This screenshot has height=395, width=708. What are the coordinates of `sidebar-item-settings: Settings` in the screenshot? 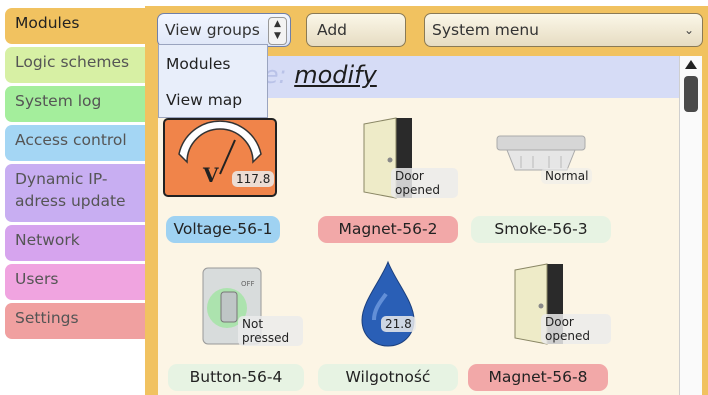 It's located at (75, 321).